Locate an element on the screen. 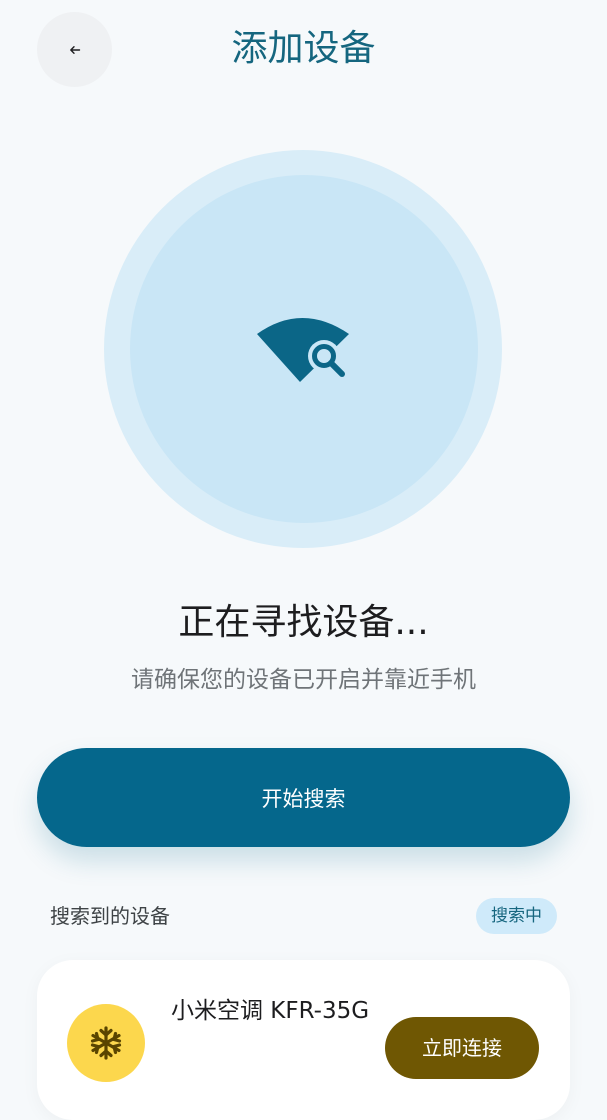 Image resolution: width=607 pixels, height=1120 pixels. wifi-search-icon is located at coordinates (303, 350).